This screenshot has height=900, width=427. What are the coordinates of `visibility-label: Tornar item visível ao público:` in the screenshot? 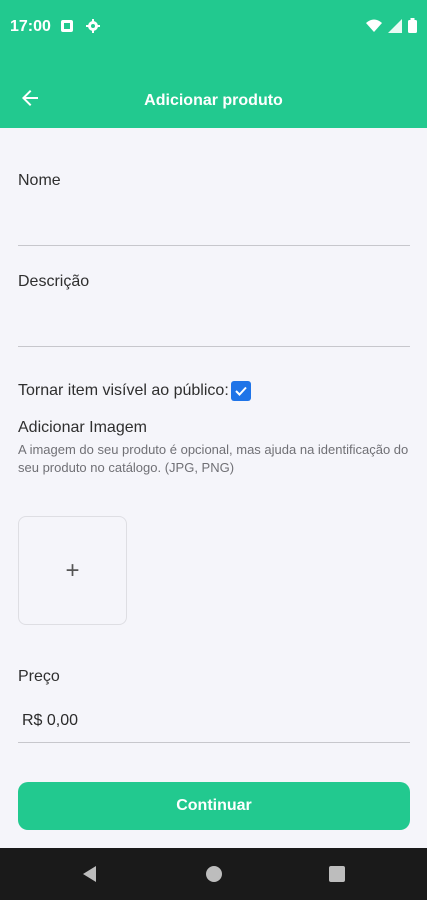 It's located at (123, 390).